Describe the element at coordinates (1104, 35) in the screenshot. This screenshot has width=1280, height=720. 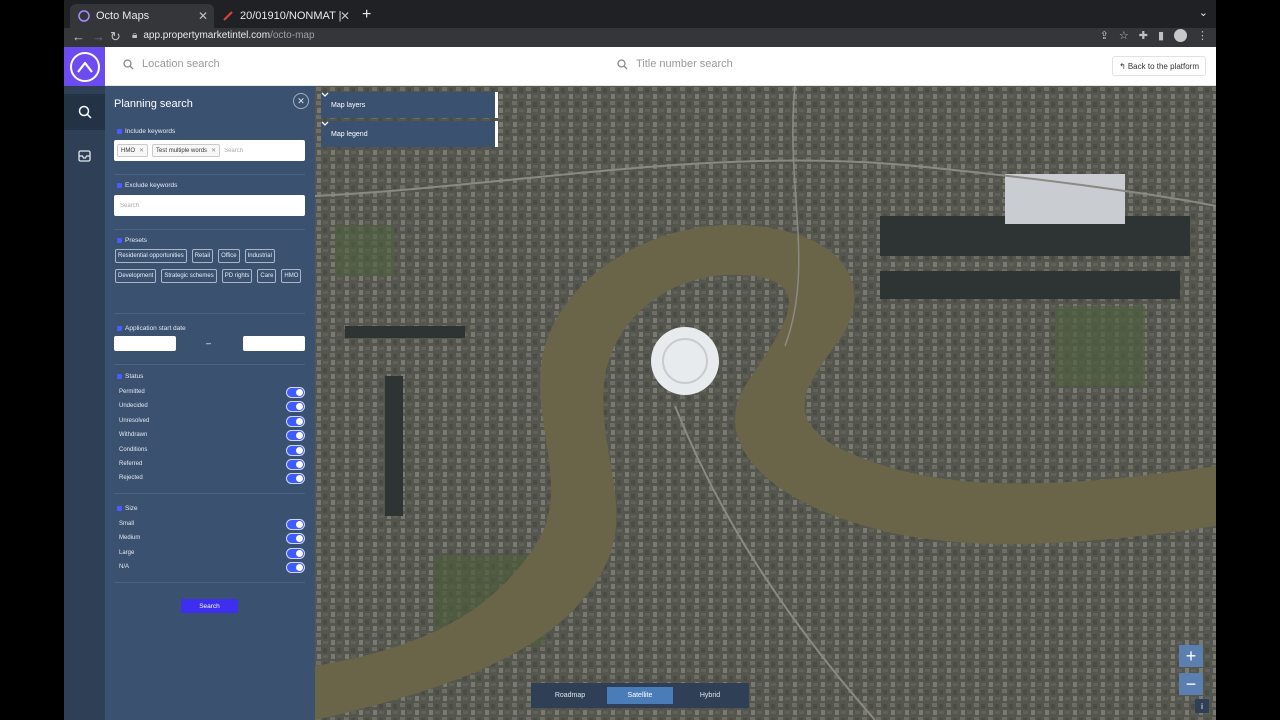
I see `share-icon: ⇪` at that location.